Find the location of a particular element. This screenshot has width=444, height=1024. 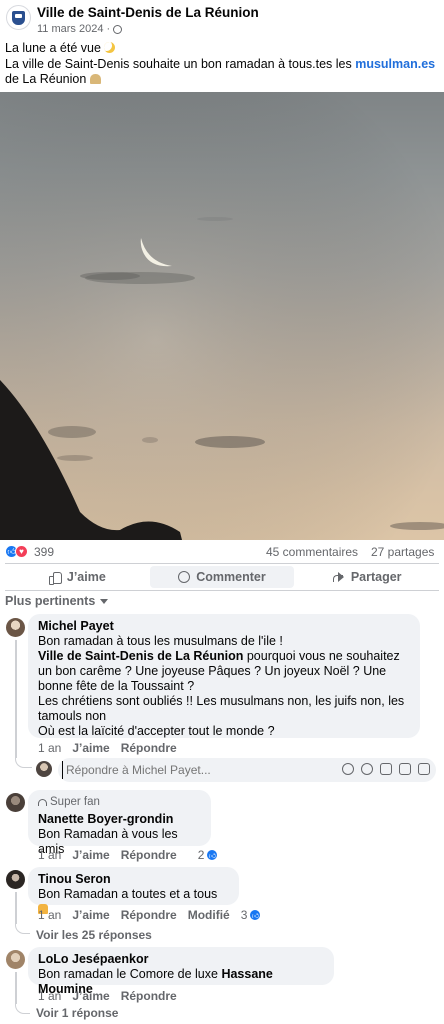

post-line-3: de La Réunion is located at coordinates (46, 79).